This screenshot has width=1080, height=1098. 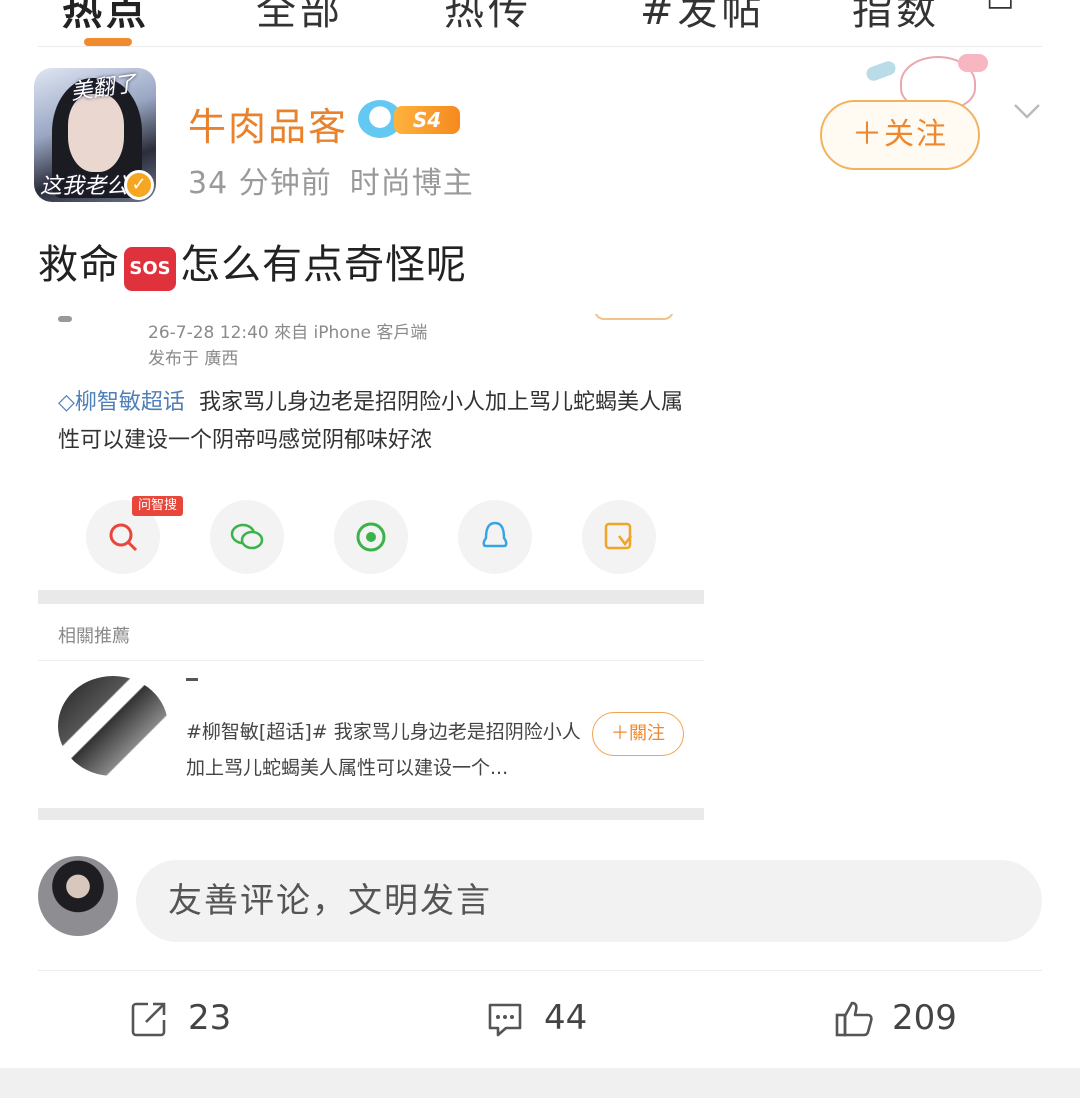 I want to click on comment-button: 44, so click(x=556, y=1018).